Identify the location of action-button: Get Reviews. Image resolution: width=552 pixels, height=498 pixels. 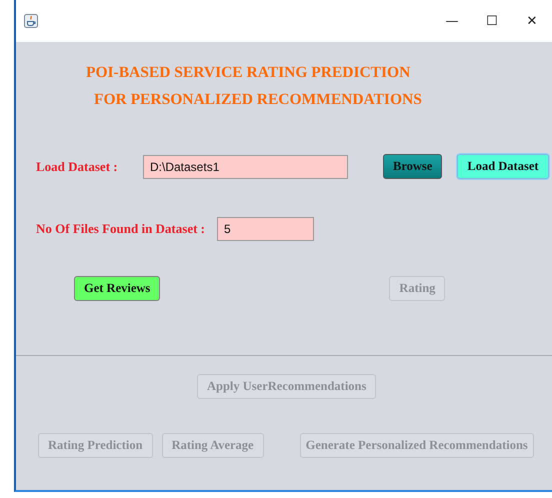
(117, 288).